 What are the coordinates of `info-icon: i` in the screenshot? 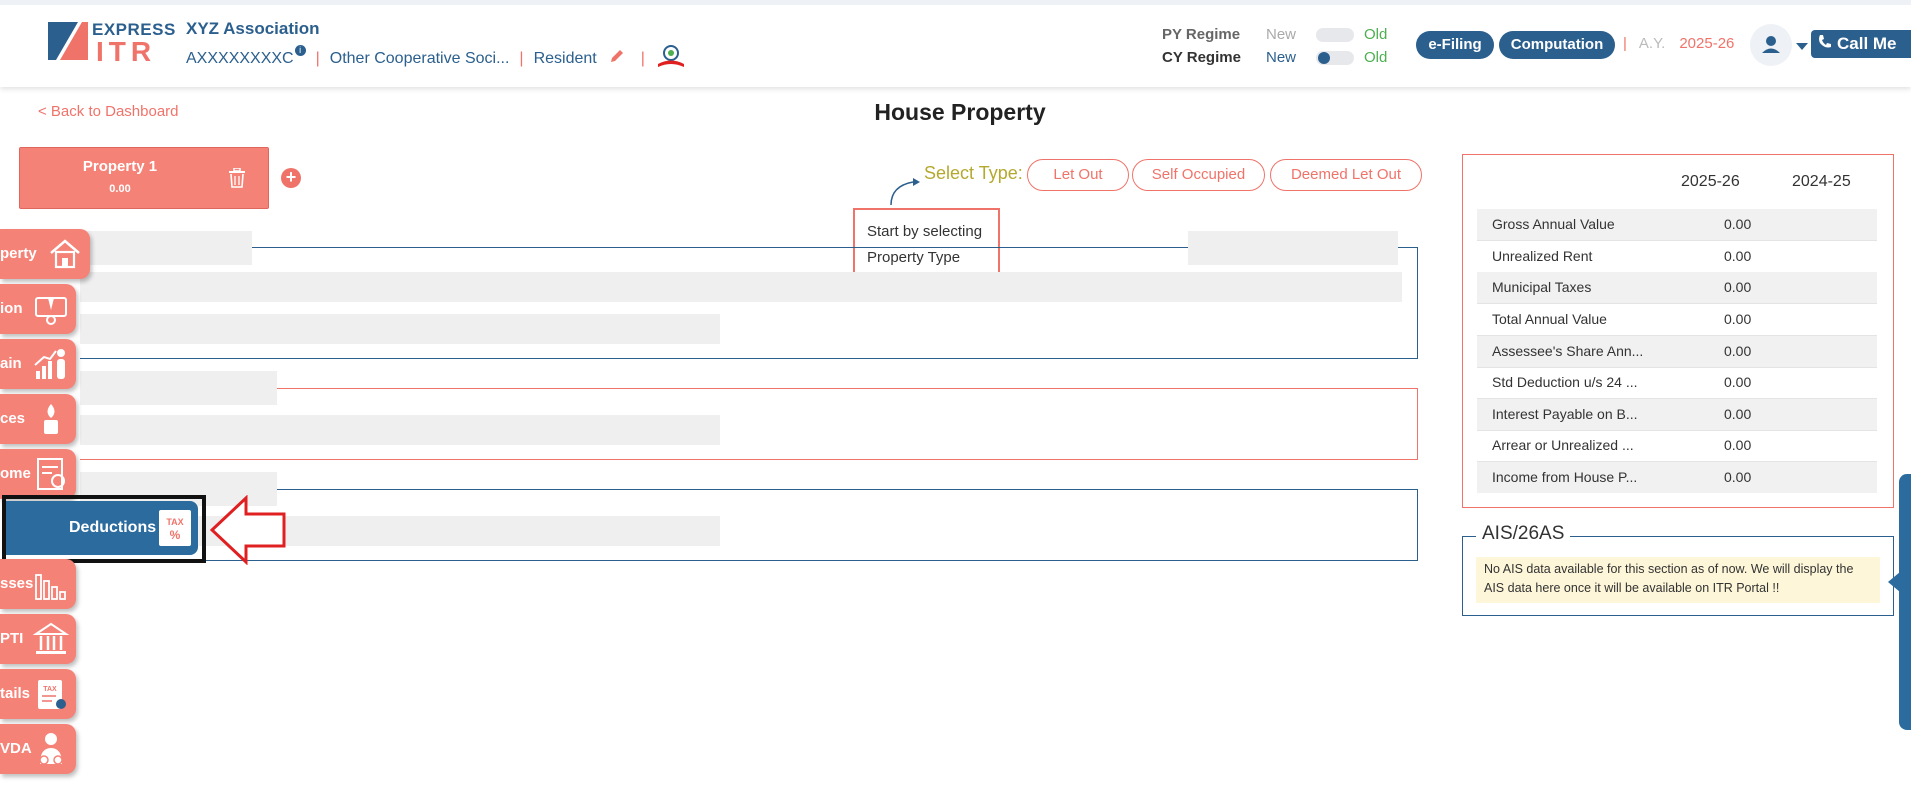 It's located at (300, 50).